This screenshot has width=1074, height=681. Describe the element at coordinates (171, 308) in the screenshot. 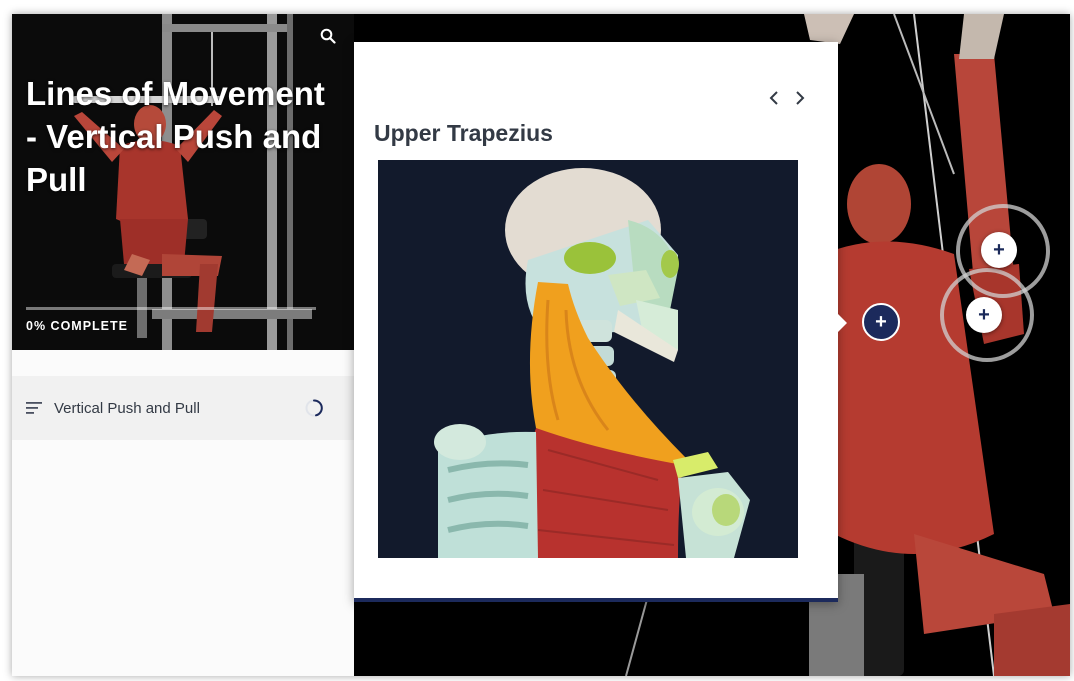

I see `progress-bar` at that location.